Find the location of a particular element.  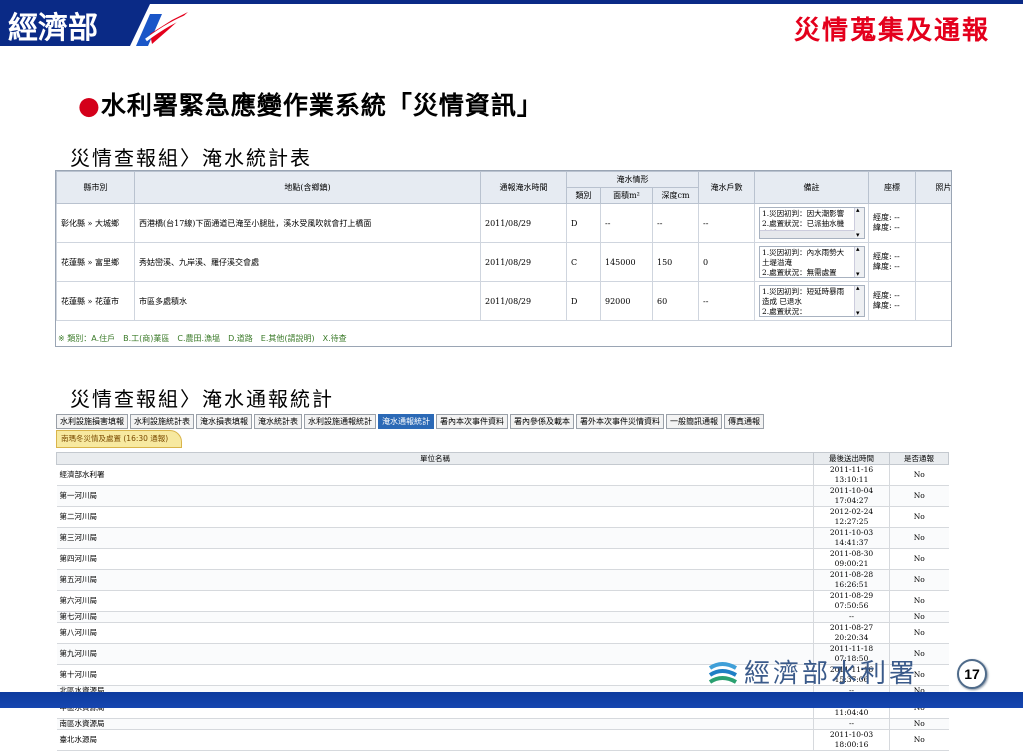

remarks-textarea: 1.災因初判：因大潮影響 2.處置狀況：已派抽水機 支援 is located at coordinates (812, 223).